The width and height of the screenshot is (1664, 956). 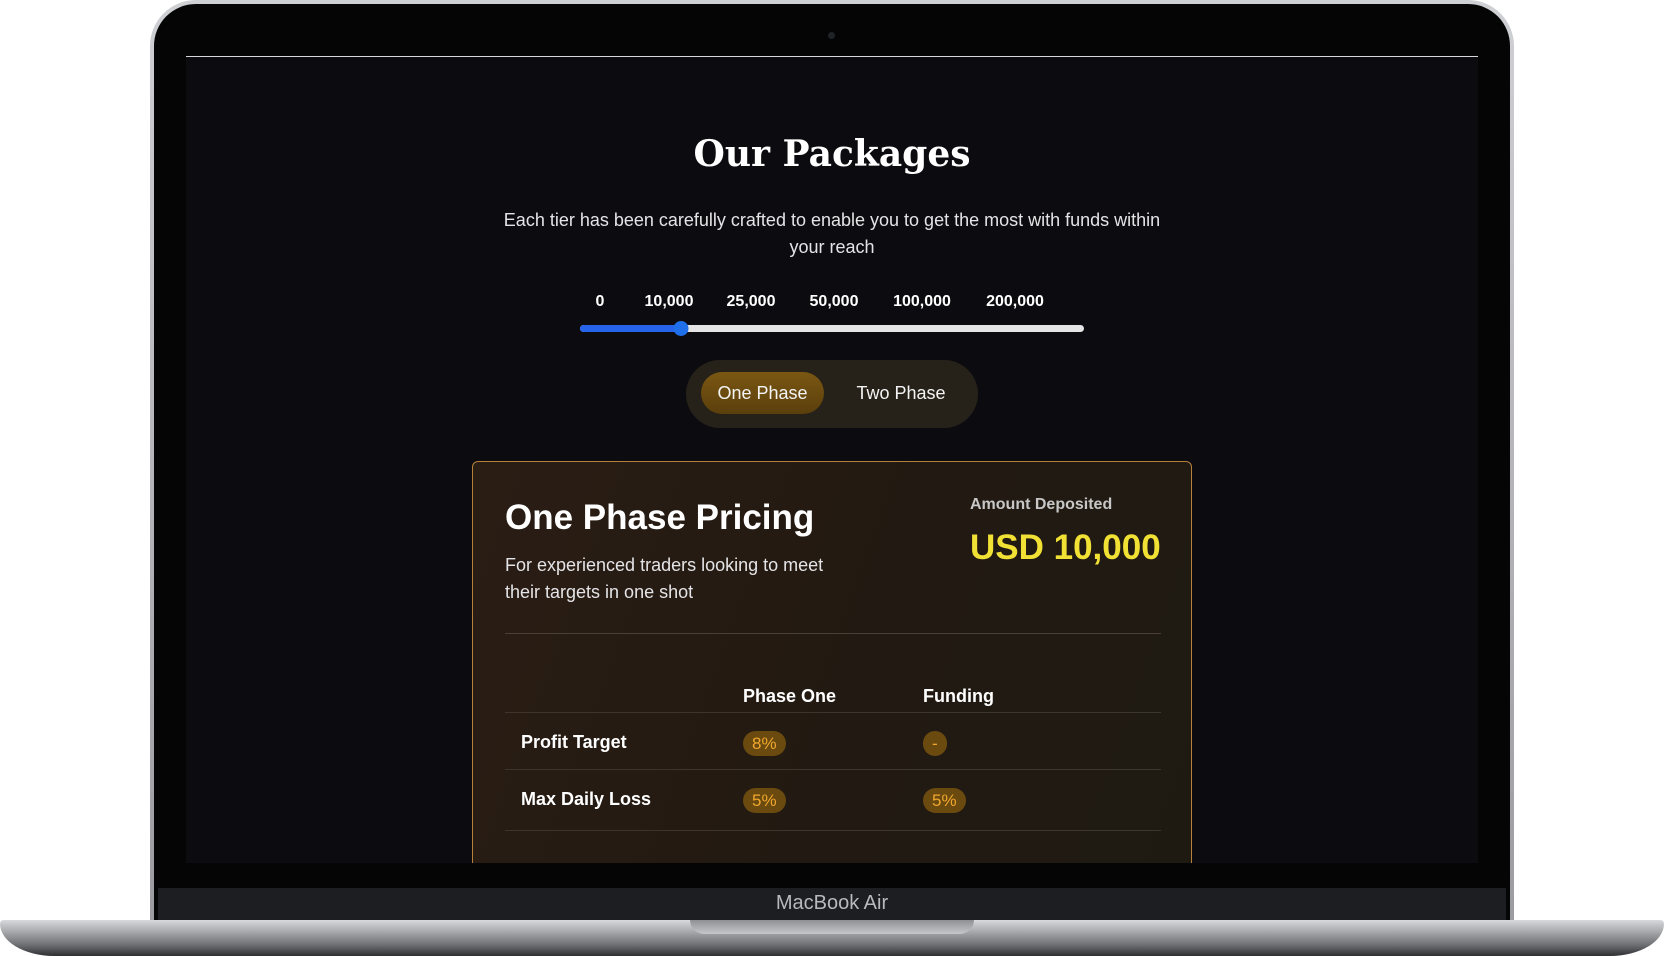 What do you see at coordinates (958, 696) in the screenshot?
I see `column-header-funding: Funding` at bounding box center [958, 696].